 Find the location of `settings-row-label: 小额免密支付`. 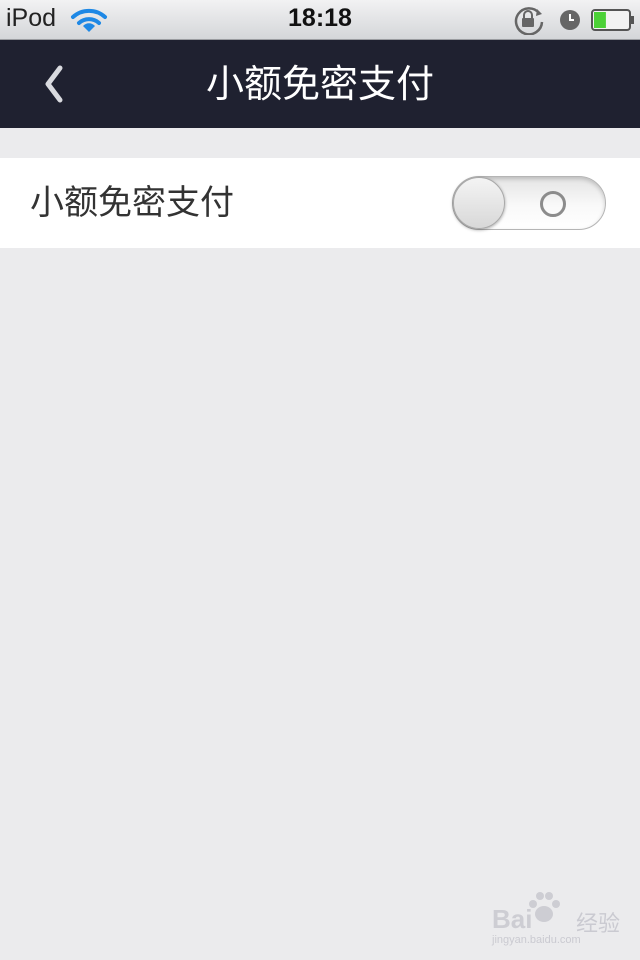

settings-row-label: 小额免密支付 is located at coordinates (132, 203).